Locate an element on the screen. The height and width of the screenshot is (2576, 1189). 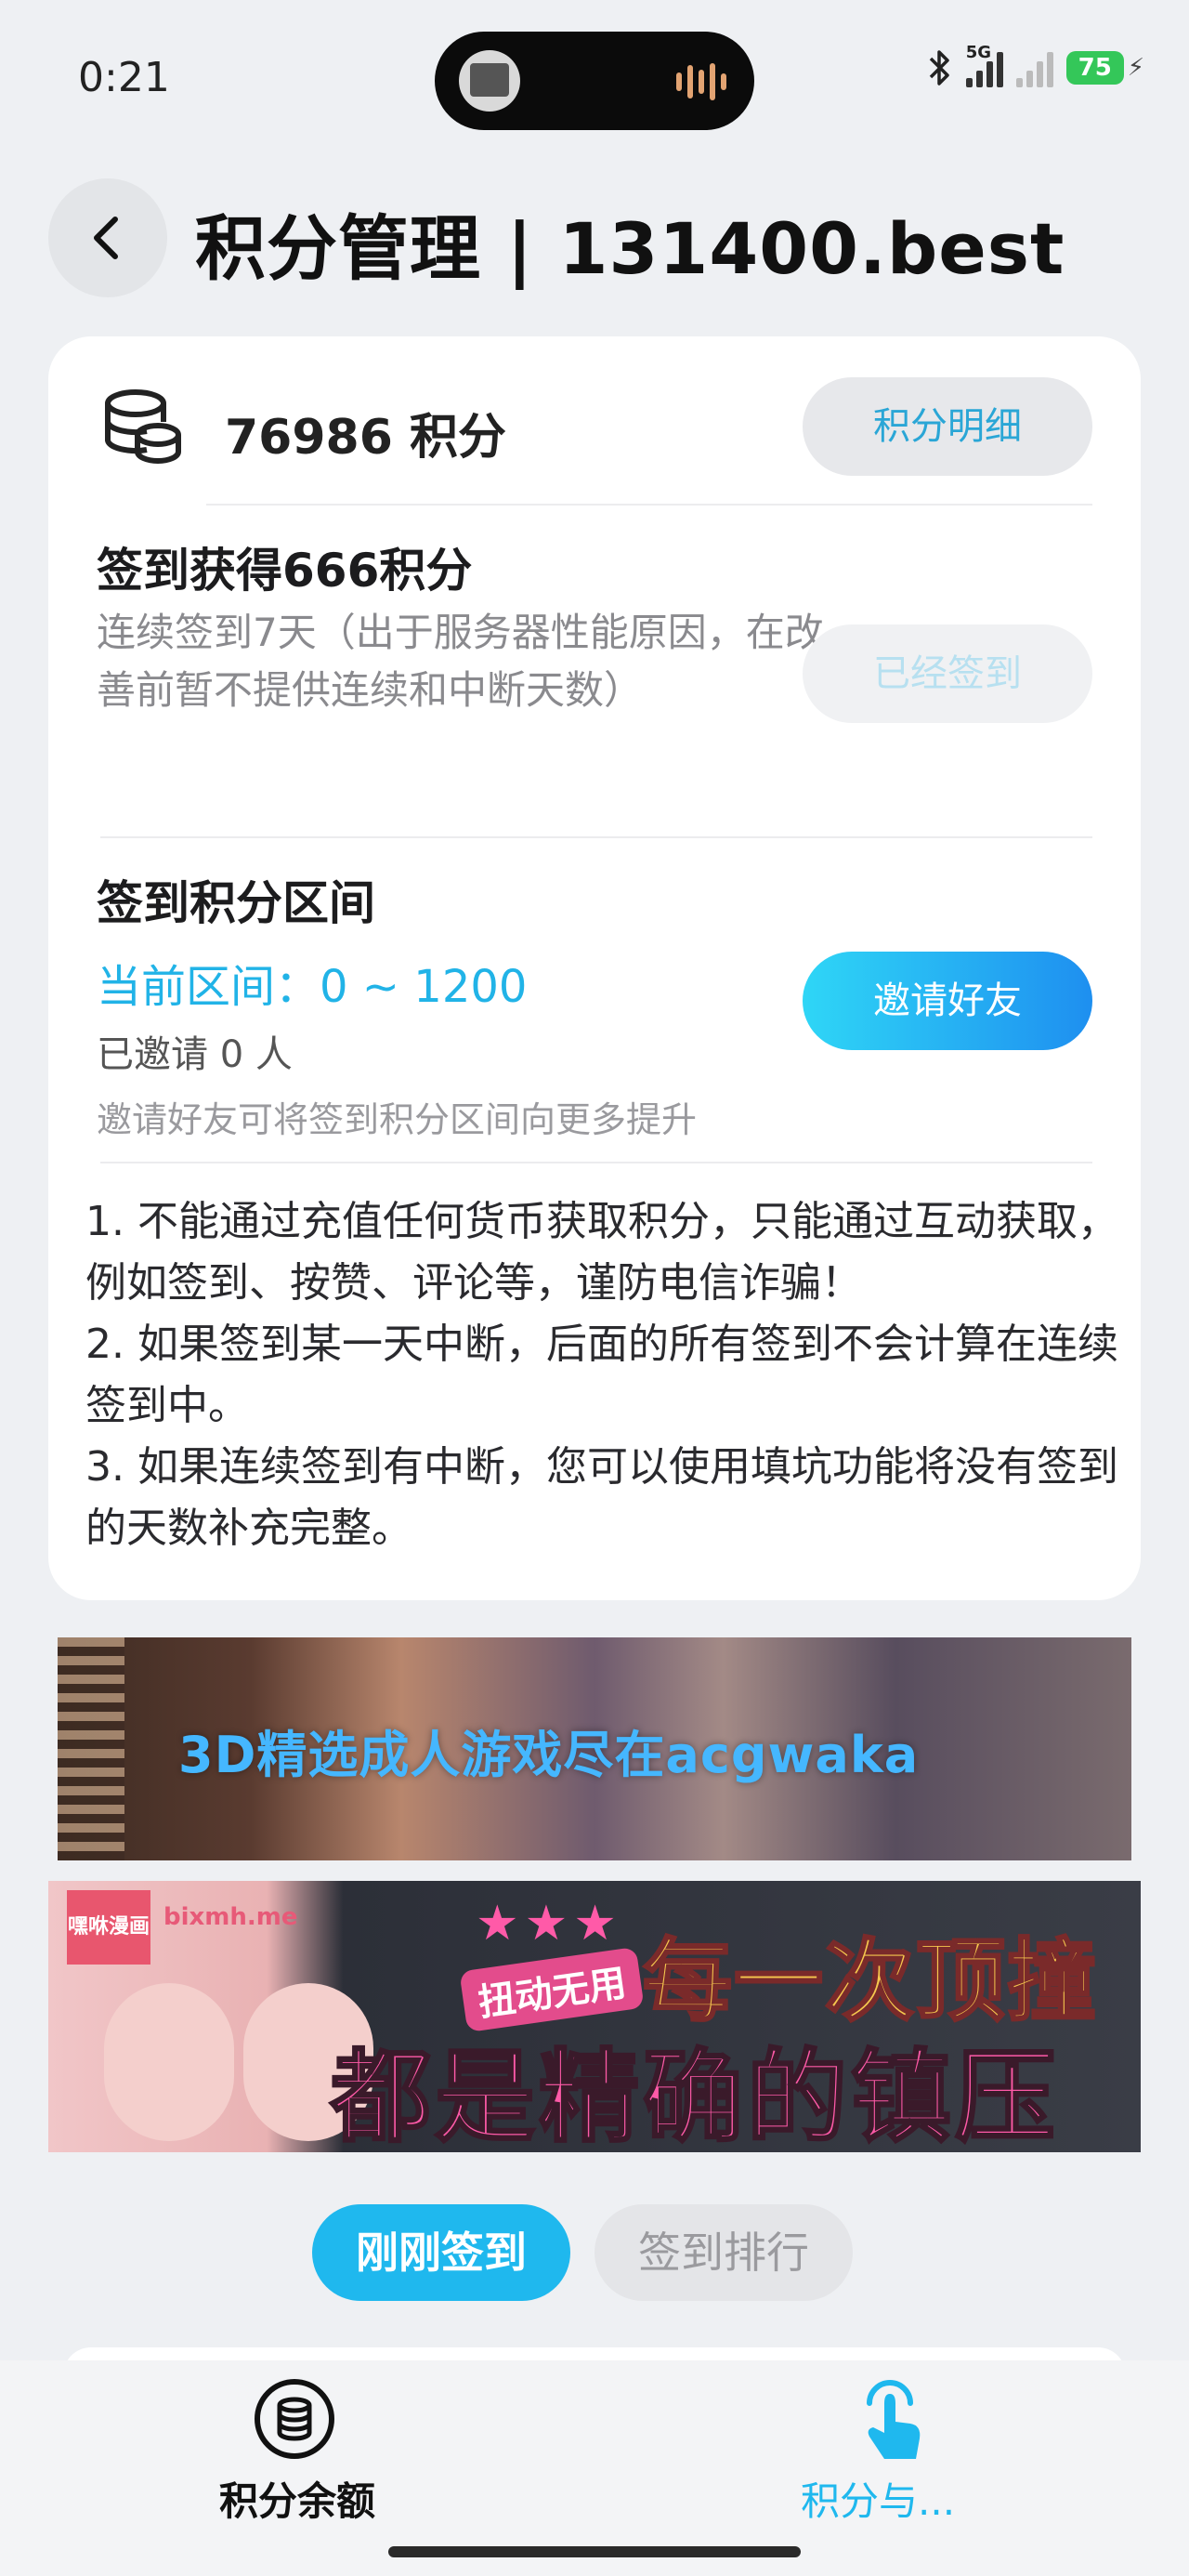
points-balance: 76986 积分 is located at coordinates (366, 438).